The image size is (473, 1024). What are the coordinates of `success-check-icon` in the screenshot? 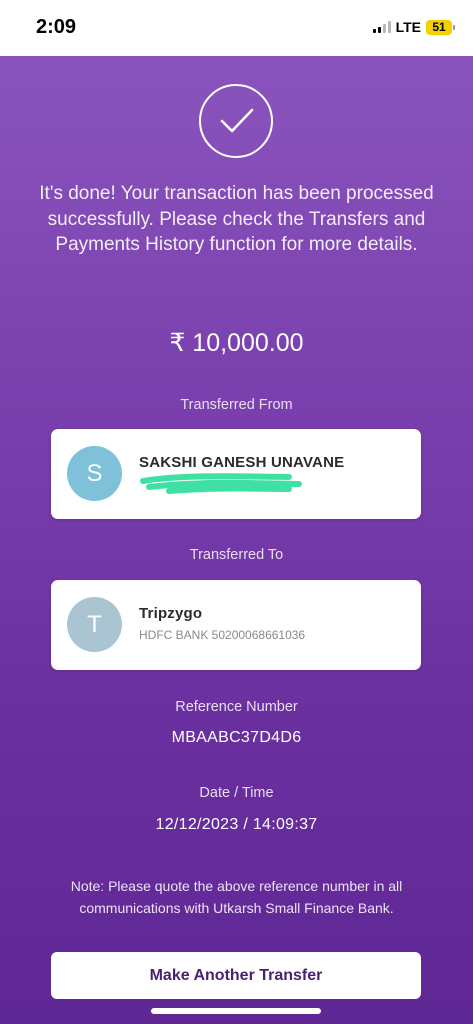 It's located at (236, 121).